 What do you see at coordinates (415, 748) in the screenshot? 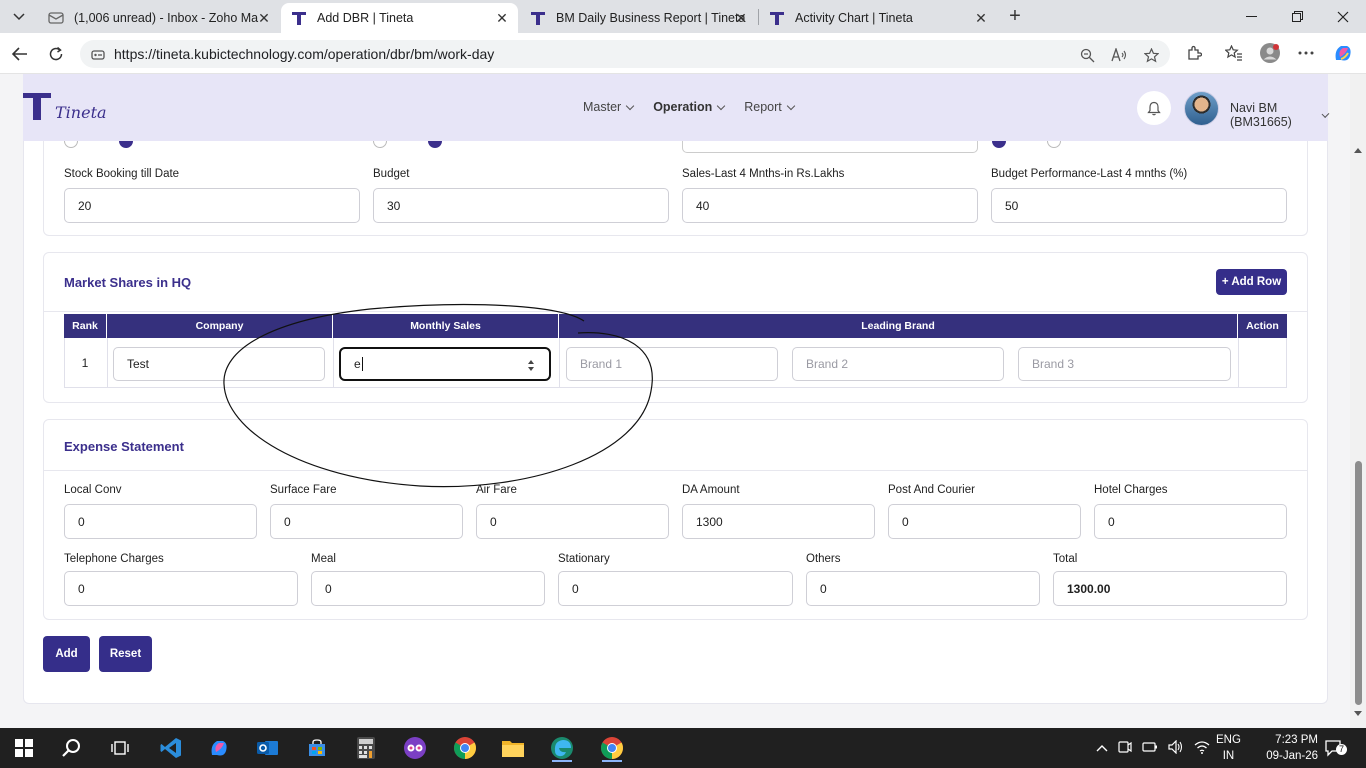
I see `game-app-icon` at bounding box center [415, 748].